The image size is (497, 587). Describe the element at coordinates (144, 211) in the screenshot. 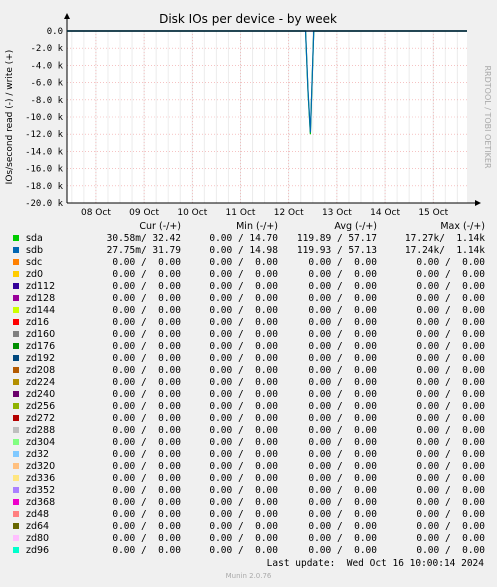

I see `x-tick-label: 09 Oct` at that location.